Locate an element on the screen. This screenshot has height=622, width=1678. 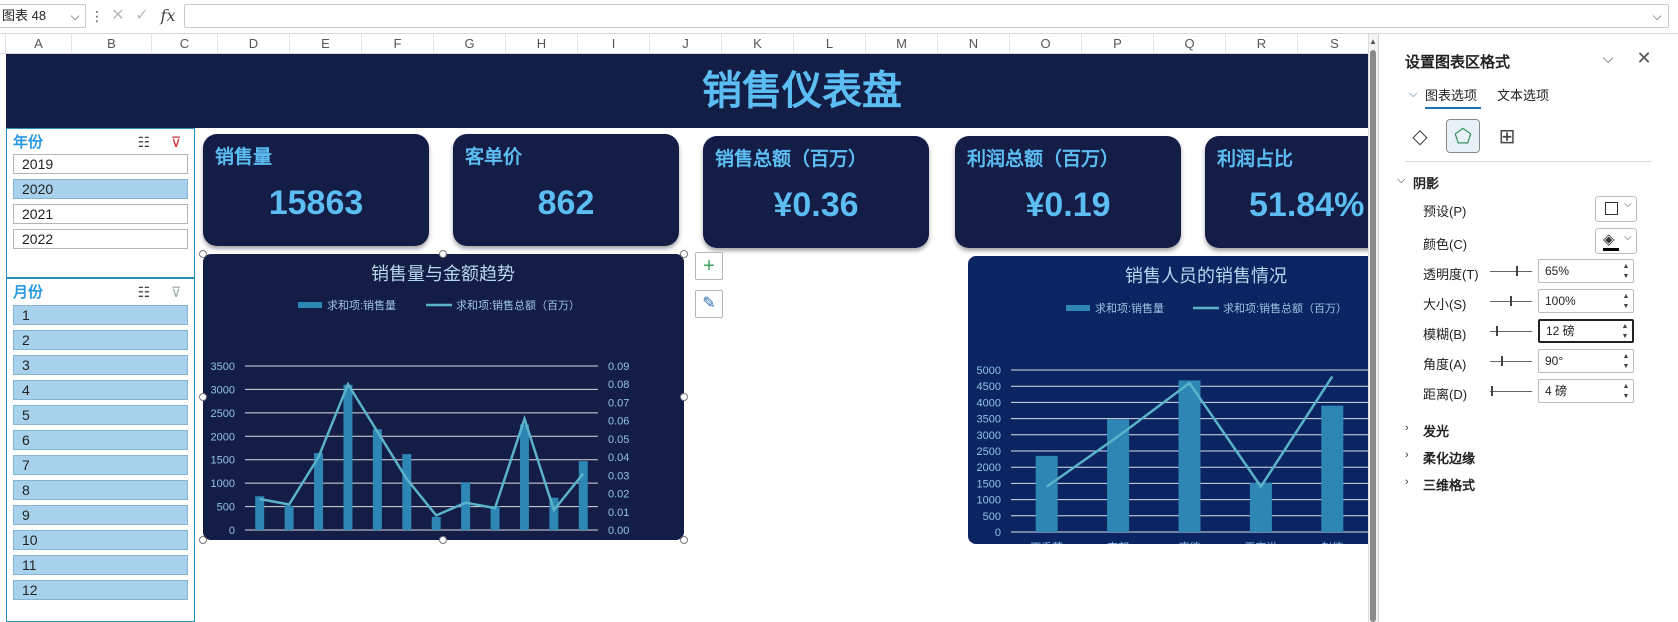
column-header: E is located at coordinates (326, 44).